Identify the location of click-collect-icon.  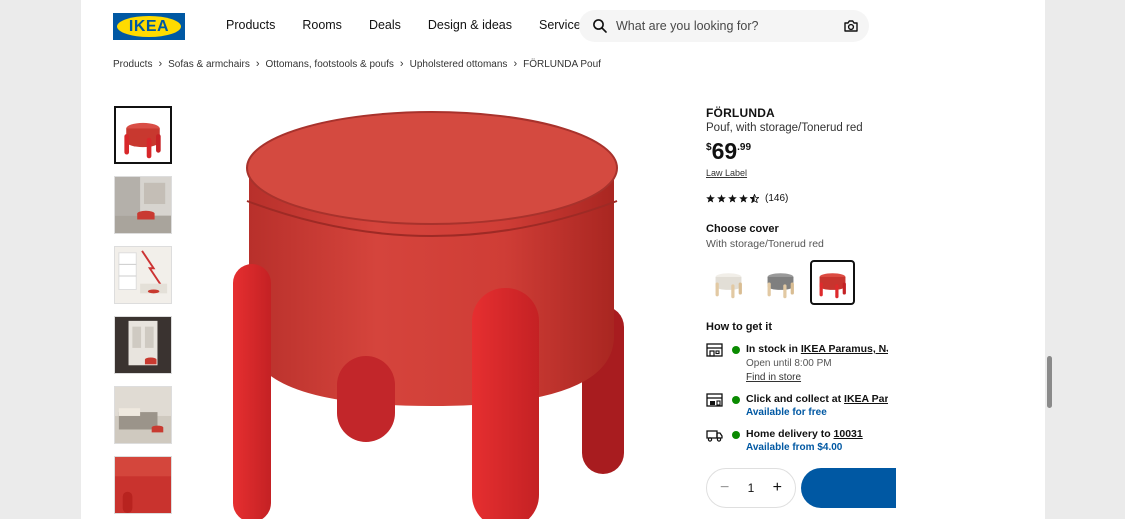
(714, 400).